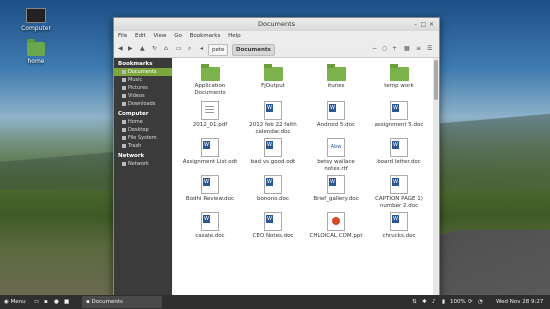 This screenshot has width=550, height=309. I want to click on desktop-home: home, so click(36, 52).